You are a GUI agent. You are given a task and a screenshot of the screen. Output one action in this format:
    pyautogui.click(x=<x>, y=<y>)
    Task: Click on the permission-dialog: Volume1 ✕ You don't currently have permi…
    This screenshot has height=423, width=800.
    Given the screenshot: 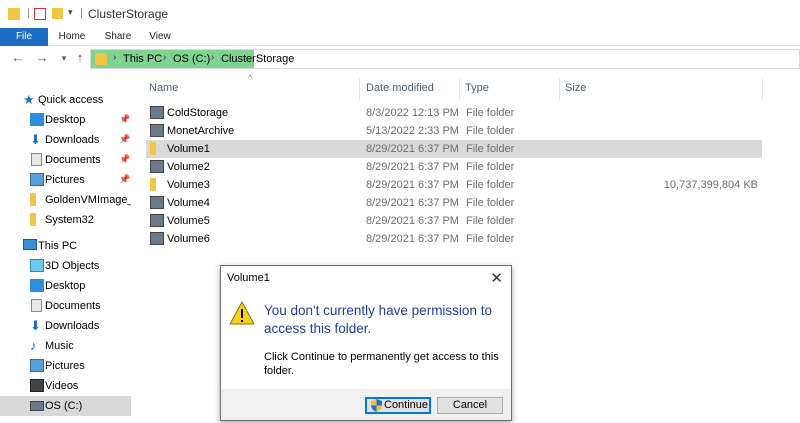 What is the action you would take?
    pyautogui.click(x=366, y=343)
    